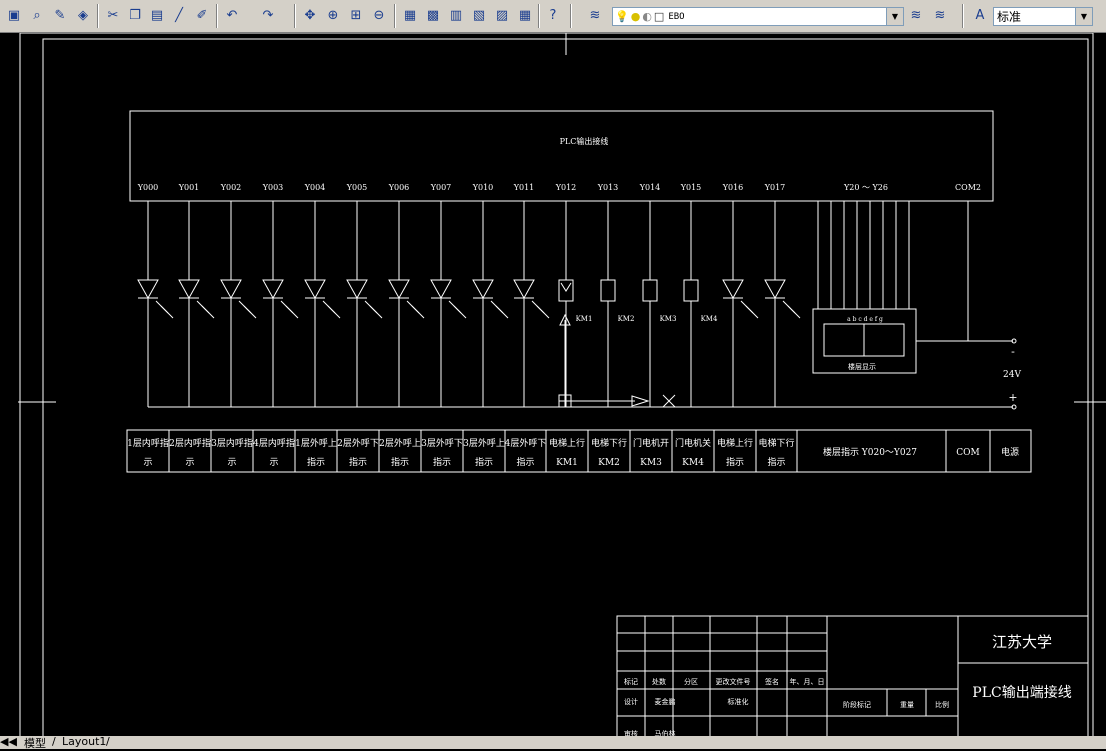 This screenshot has width=1106, height=751. Describe the element at coordinates (870, 452) in the screenshot. I see `floor-display-cell: 楼层指示 Y020～Y027` at that location.